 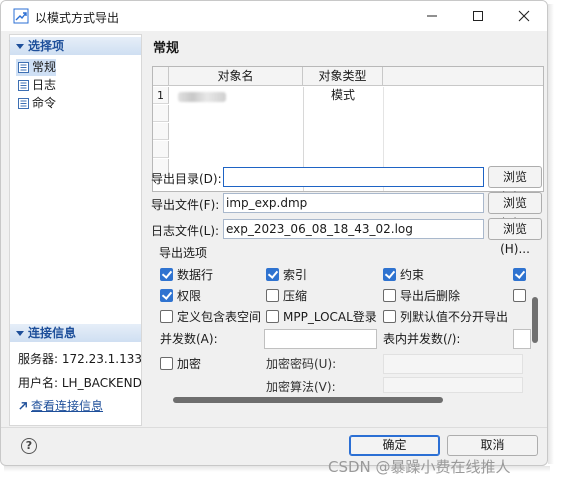 What do you see at coordinates (301, 364) in the screenshot?
I see `encrypt-password-label: 加密密码(U):` at bounding box center [301, 364].